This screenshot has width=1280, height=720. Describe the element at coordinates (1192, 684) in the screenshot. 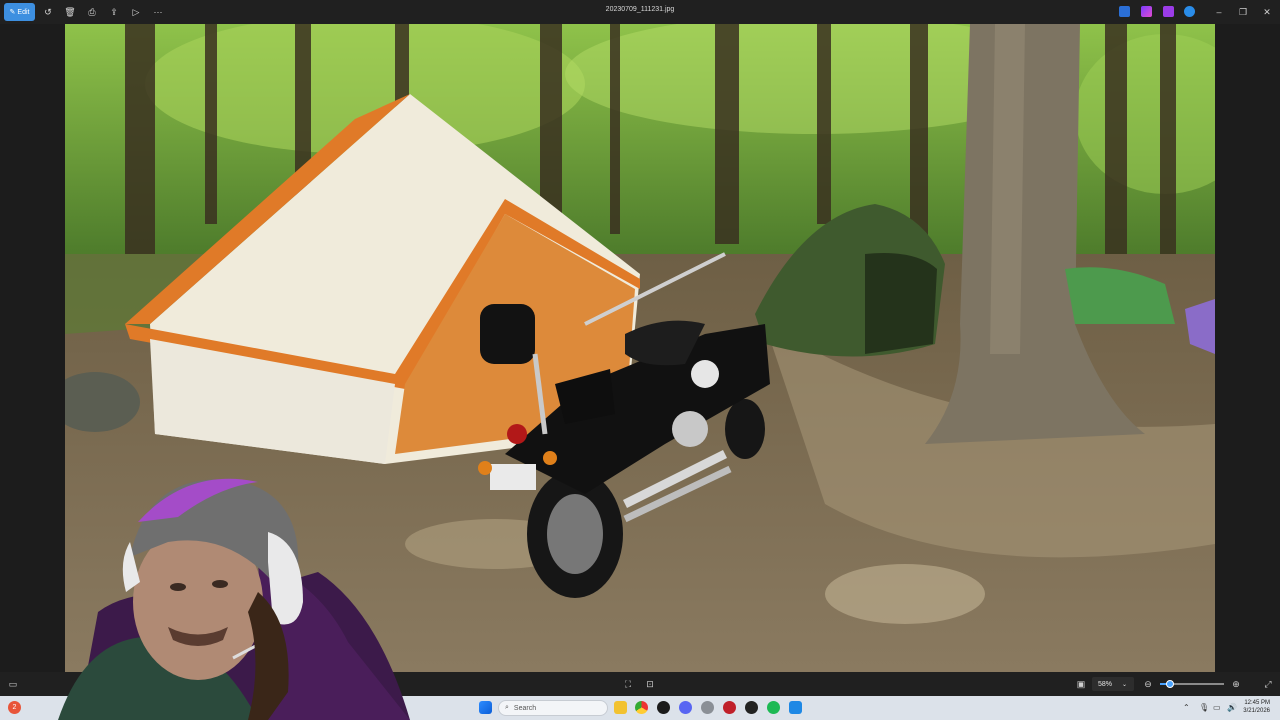

I see `zoom-slider` at that location.